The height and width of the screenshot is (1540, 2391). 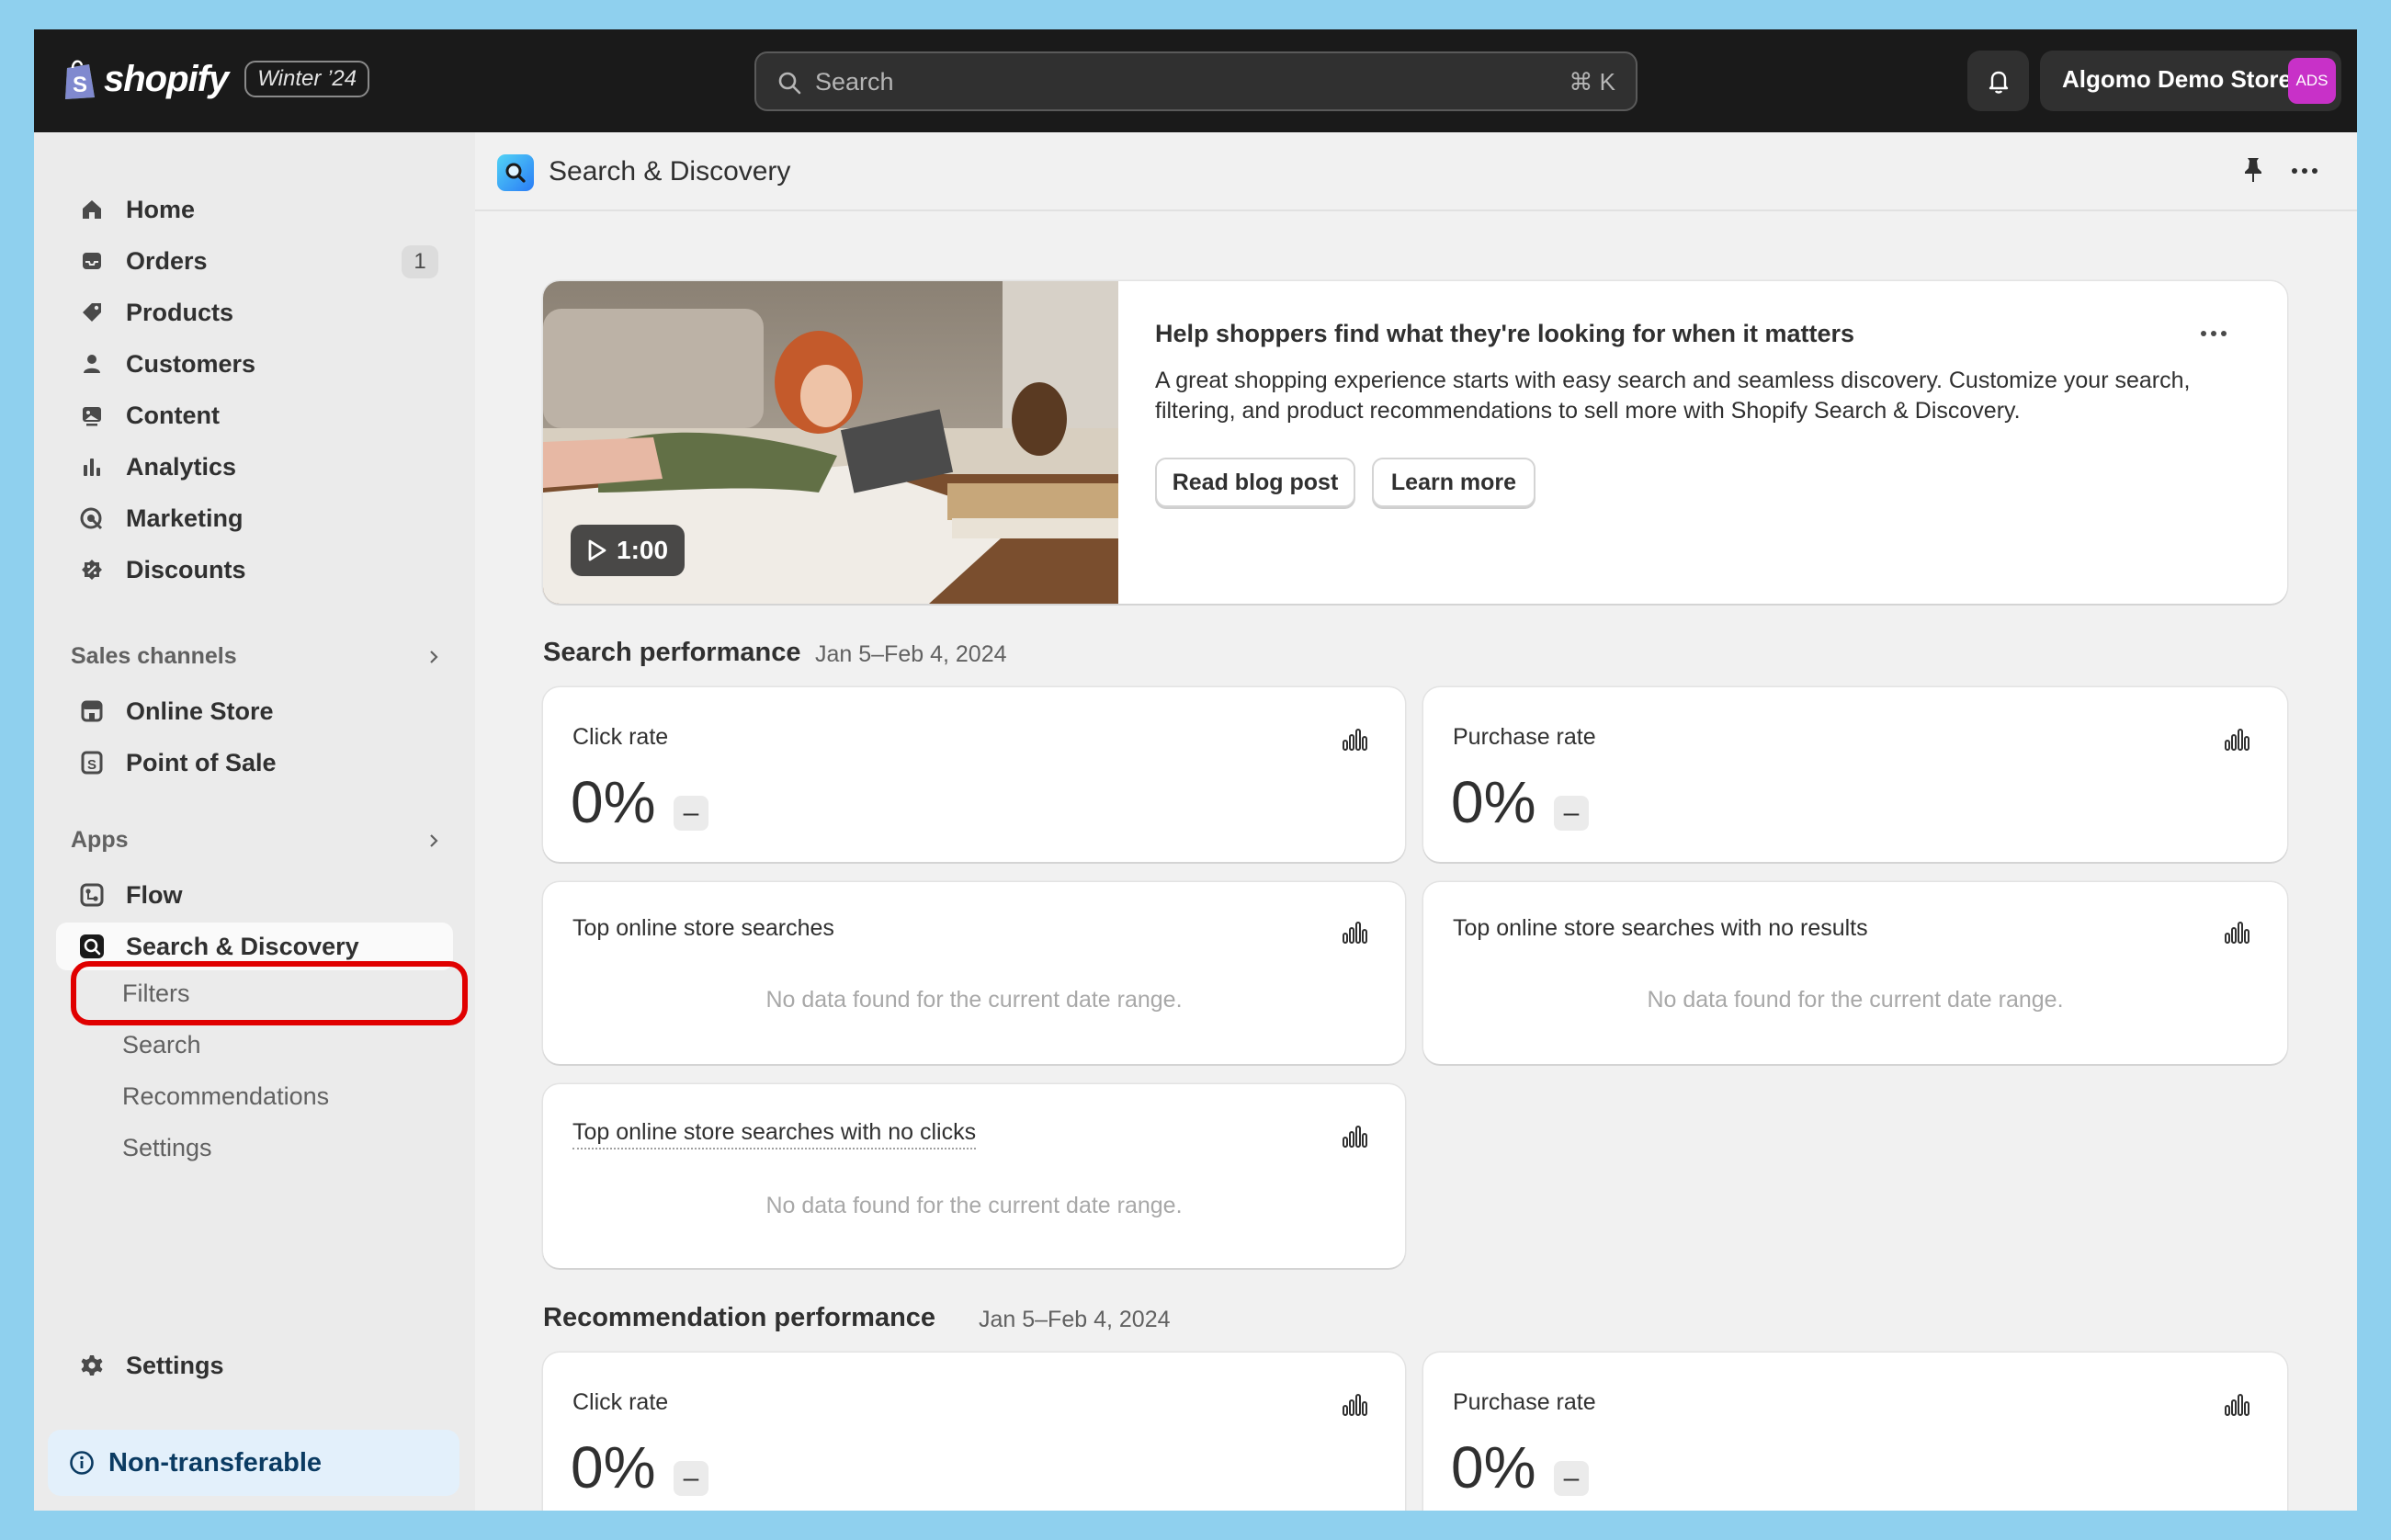 What do you see at coordinates (974, 774) in the screenshot?
I see `search-click-rate-card: Click rate 0% –` at bounding box center [974, 774].